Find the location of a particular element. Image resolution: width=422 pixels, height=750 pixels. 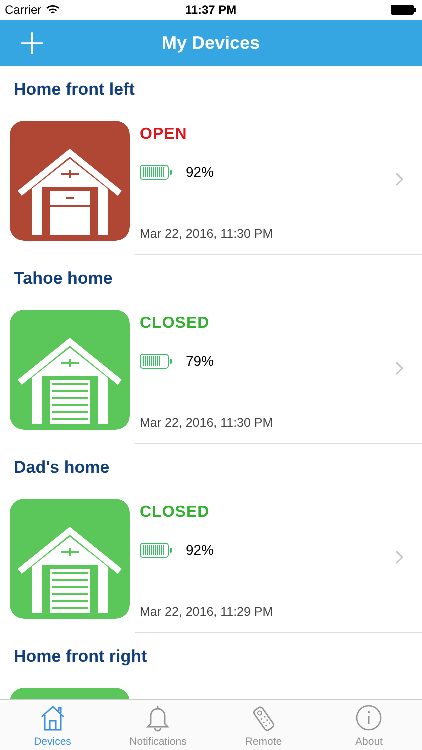

tab-button: Remote is located at coordinates (263, 725).